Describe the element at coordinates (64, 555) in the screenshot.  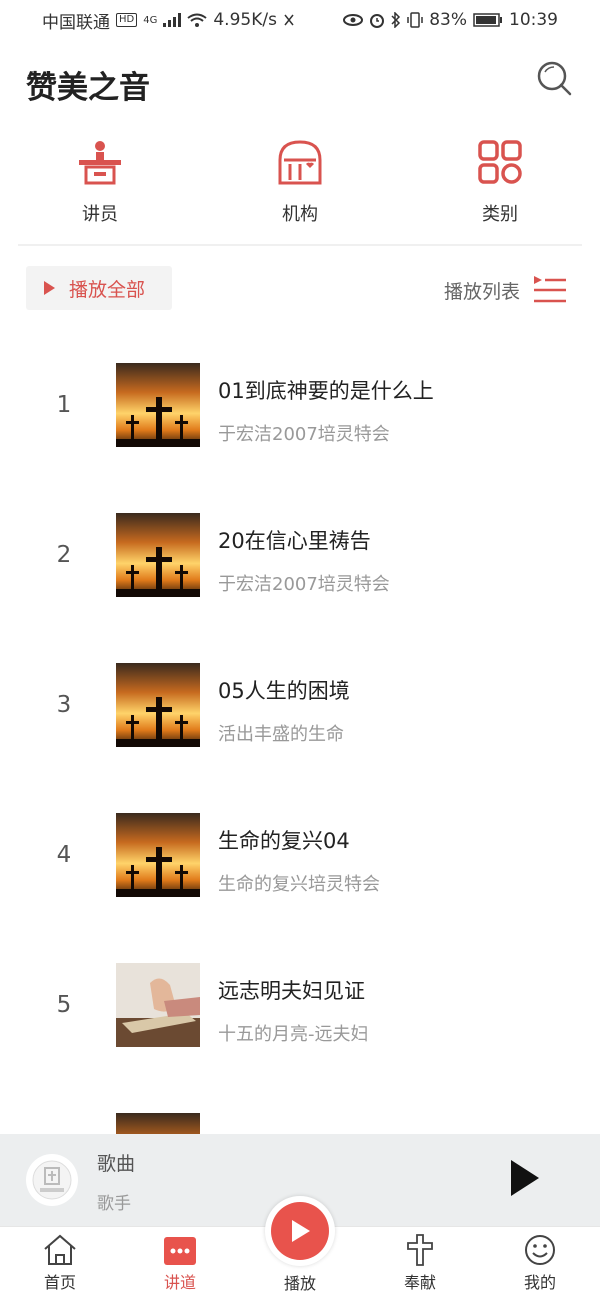
I see `track-number: 2` at that location.